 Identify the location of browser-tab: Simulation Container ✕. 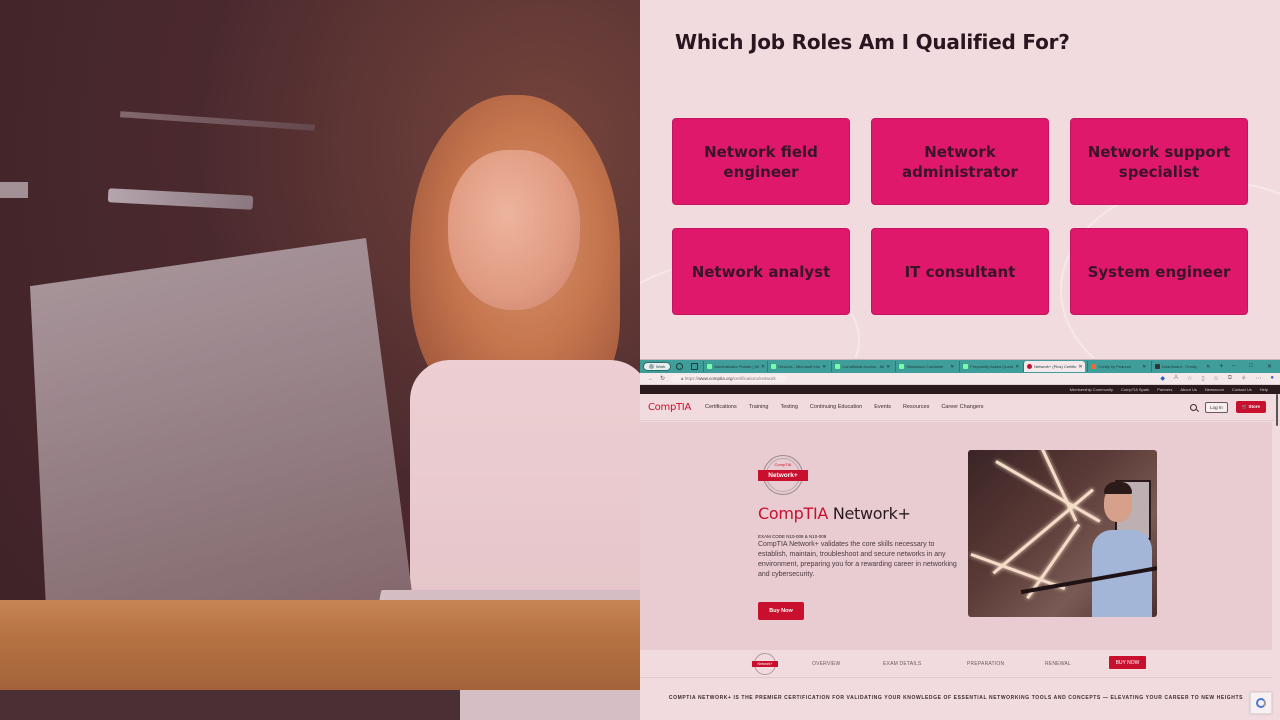
(926, 366).